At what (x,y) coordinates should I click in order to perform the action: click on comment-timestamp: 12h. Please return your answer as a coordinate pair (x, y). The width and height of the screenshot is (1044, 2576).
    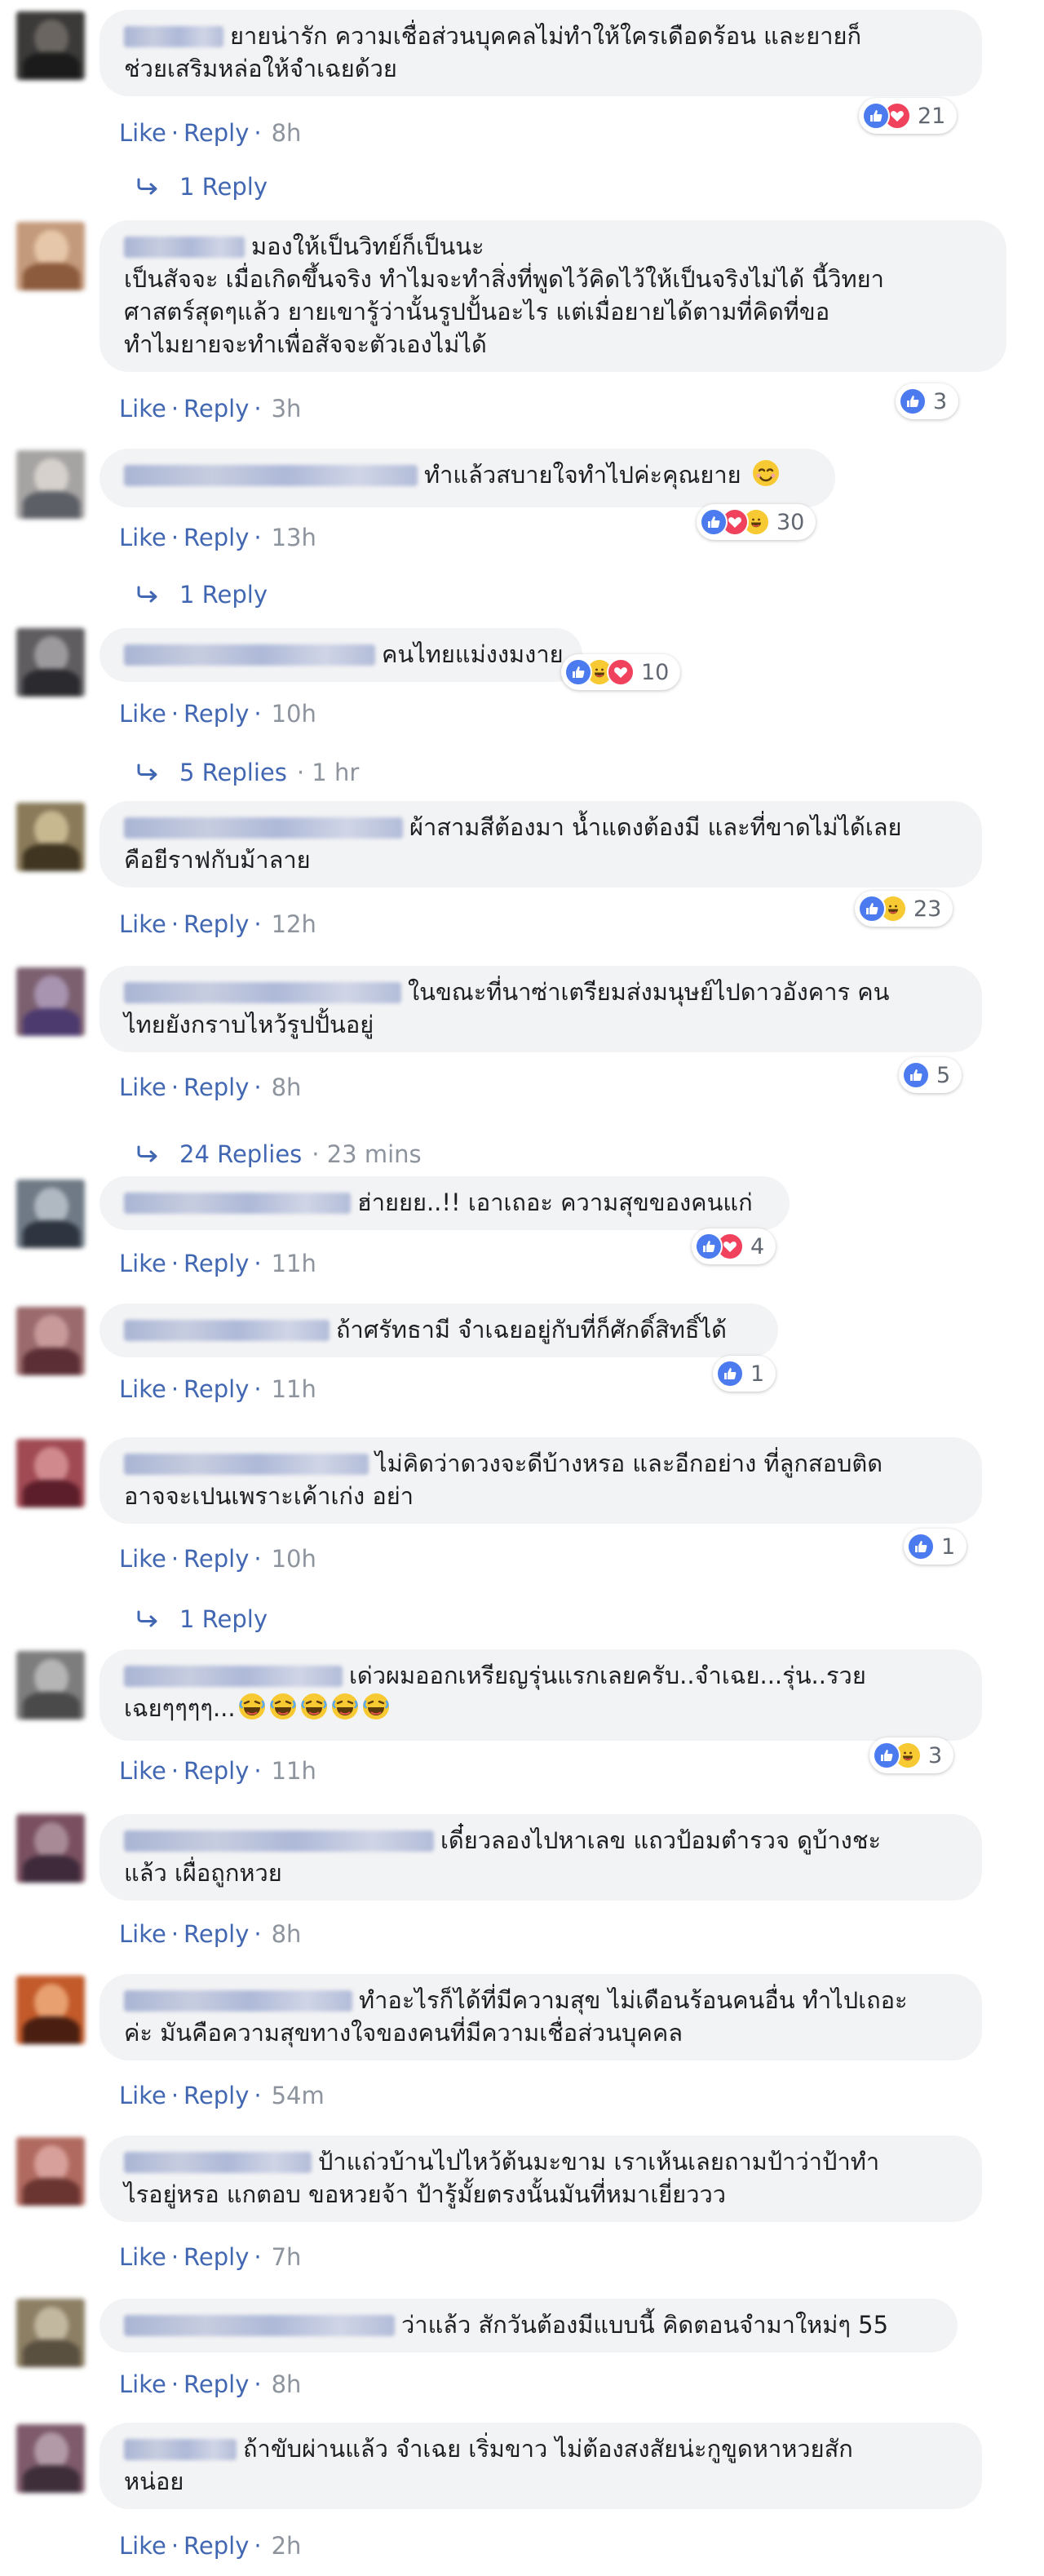
    Looking at the image, I should click on (291, 924).